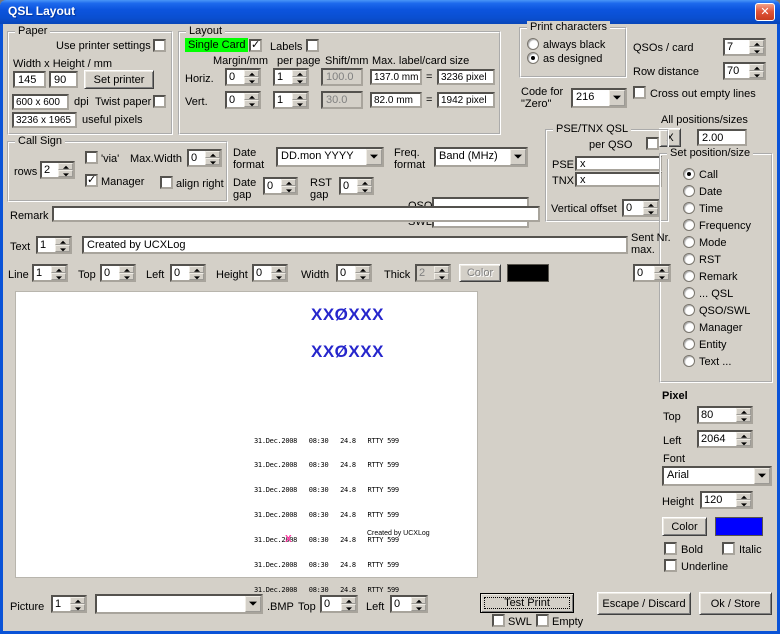 This screenshot has width=780, height=634. Describe the element at coordinates (689, 293) in the screenshot. I see `set-pos-radio-qsl` at that location.